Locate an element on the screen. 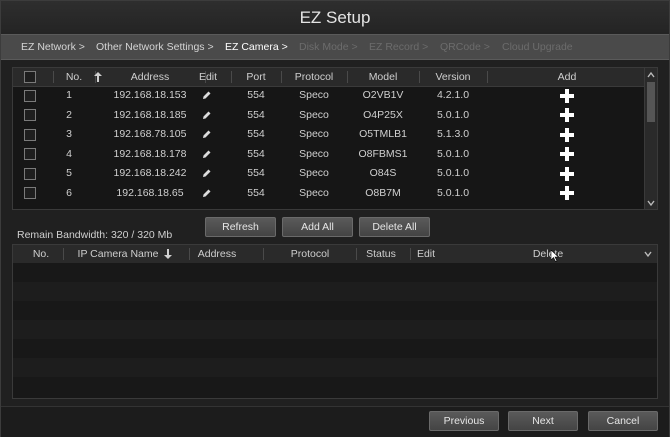  previous-button: Previous is located at coordinates (464, 421).